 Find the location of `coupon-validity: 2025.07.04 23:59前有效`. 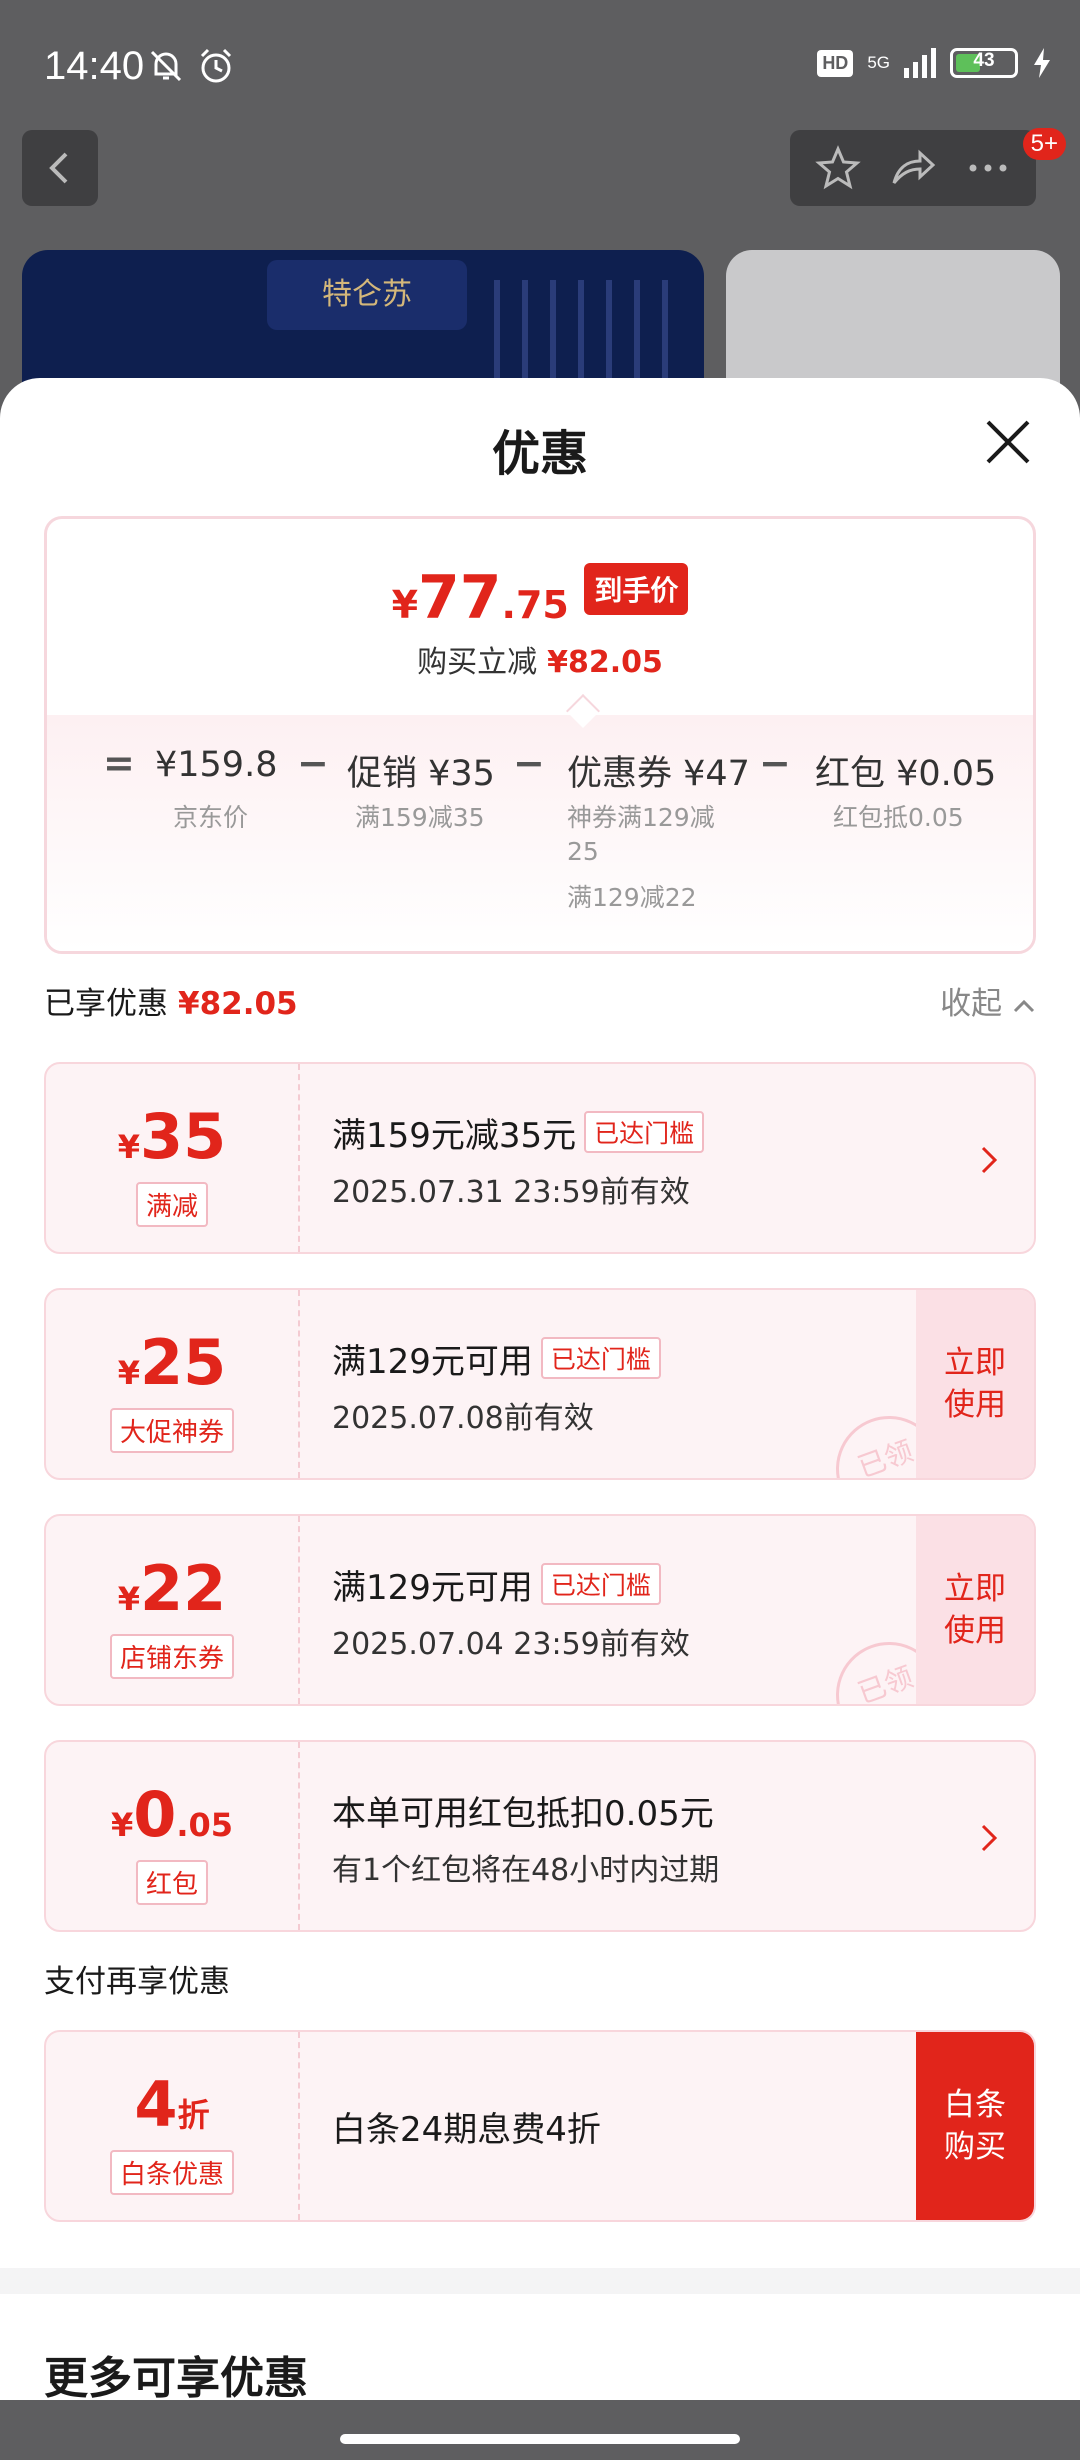

coupon-validity: 2025.07.04 23:59前有效 is located at coordinates (511, 1644).